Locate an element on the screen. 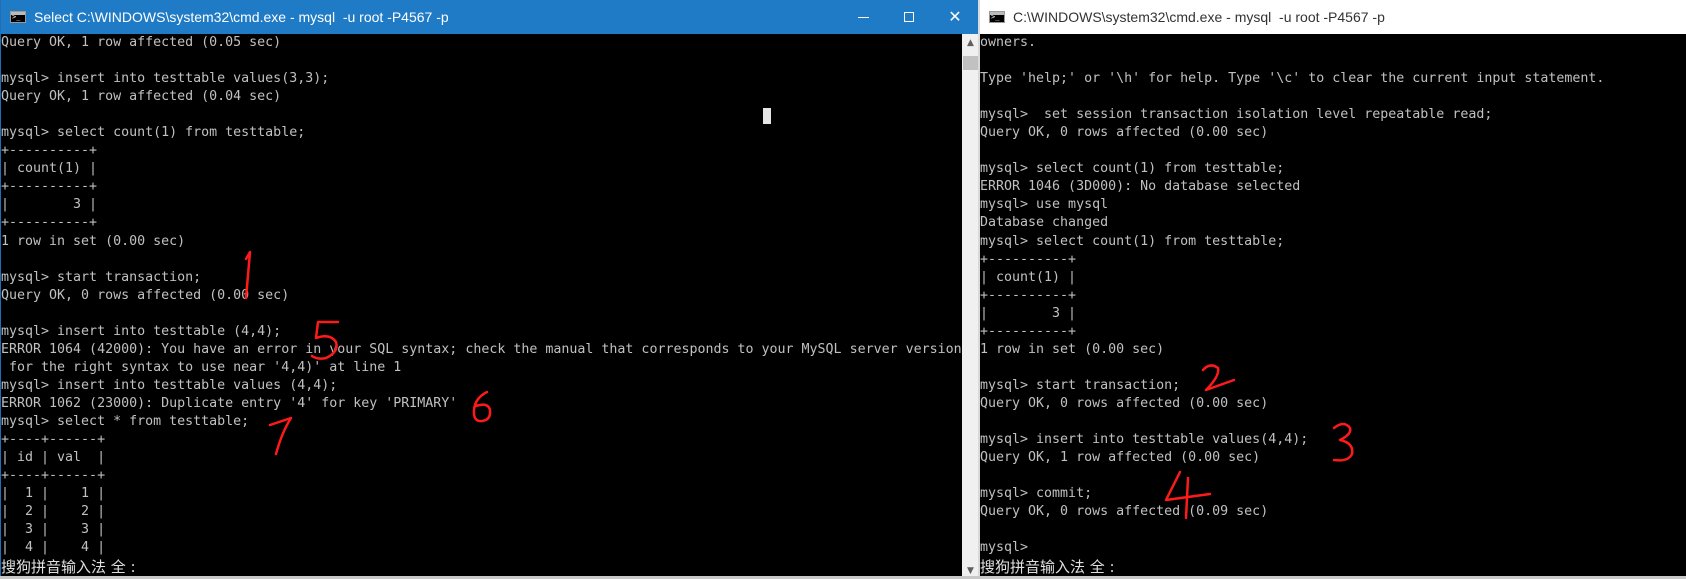 This screenshot has height=579, width=1686. scroll-up-arrow-icon: ▲ is located at coordinates (970, 42).